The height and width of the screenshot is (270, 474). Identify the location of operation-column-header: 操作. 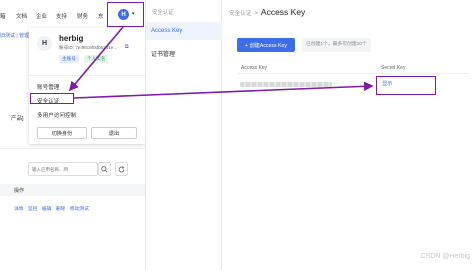
(19, 191).